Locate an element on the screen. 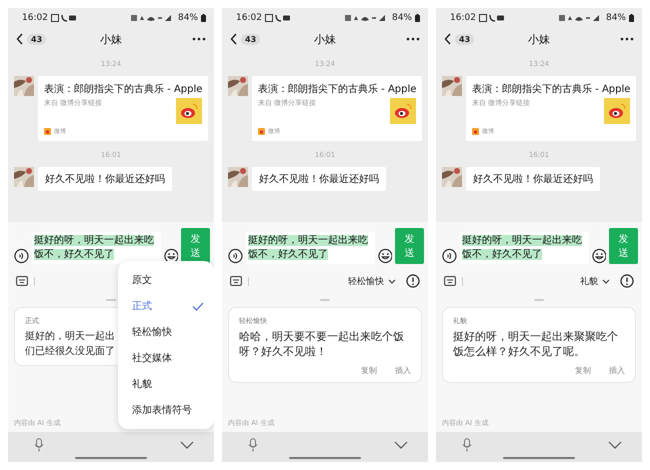 The image size is (650, 470). menu-item: 添加表情符号 is located at coordinates (166, 410).